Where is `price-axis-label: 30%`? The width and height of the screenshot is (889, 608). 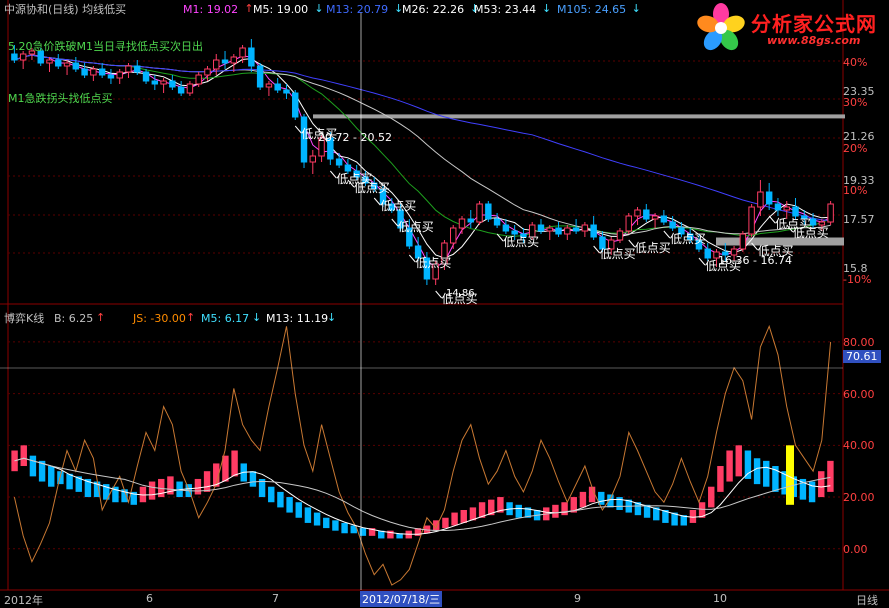 price-axis-label: 30% is located at coordinates (855, 102).